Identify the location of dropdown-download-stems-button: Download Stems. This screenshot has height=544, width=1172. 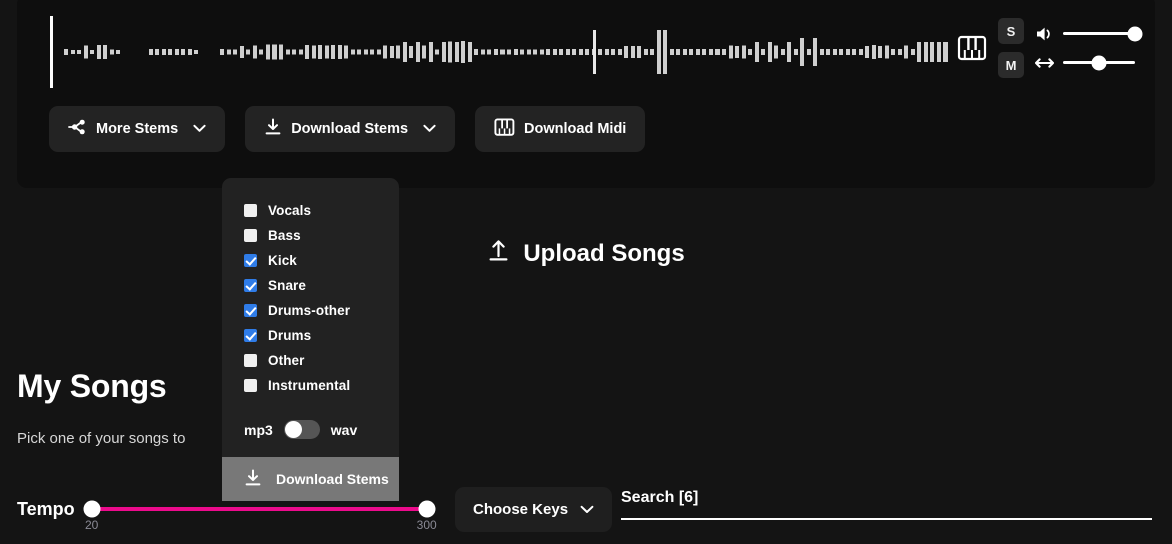
(310, 479).